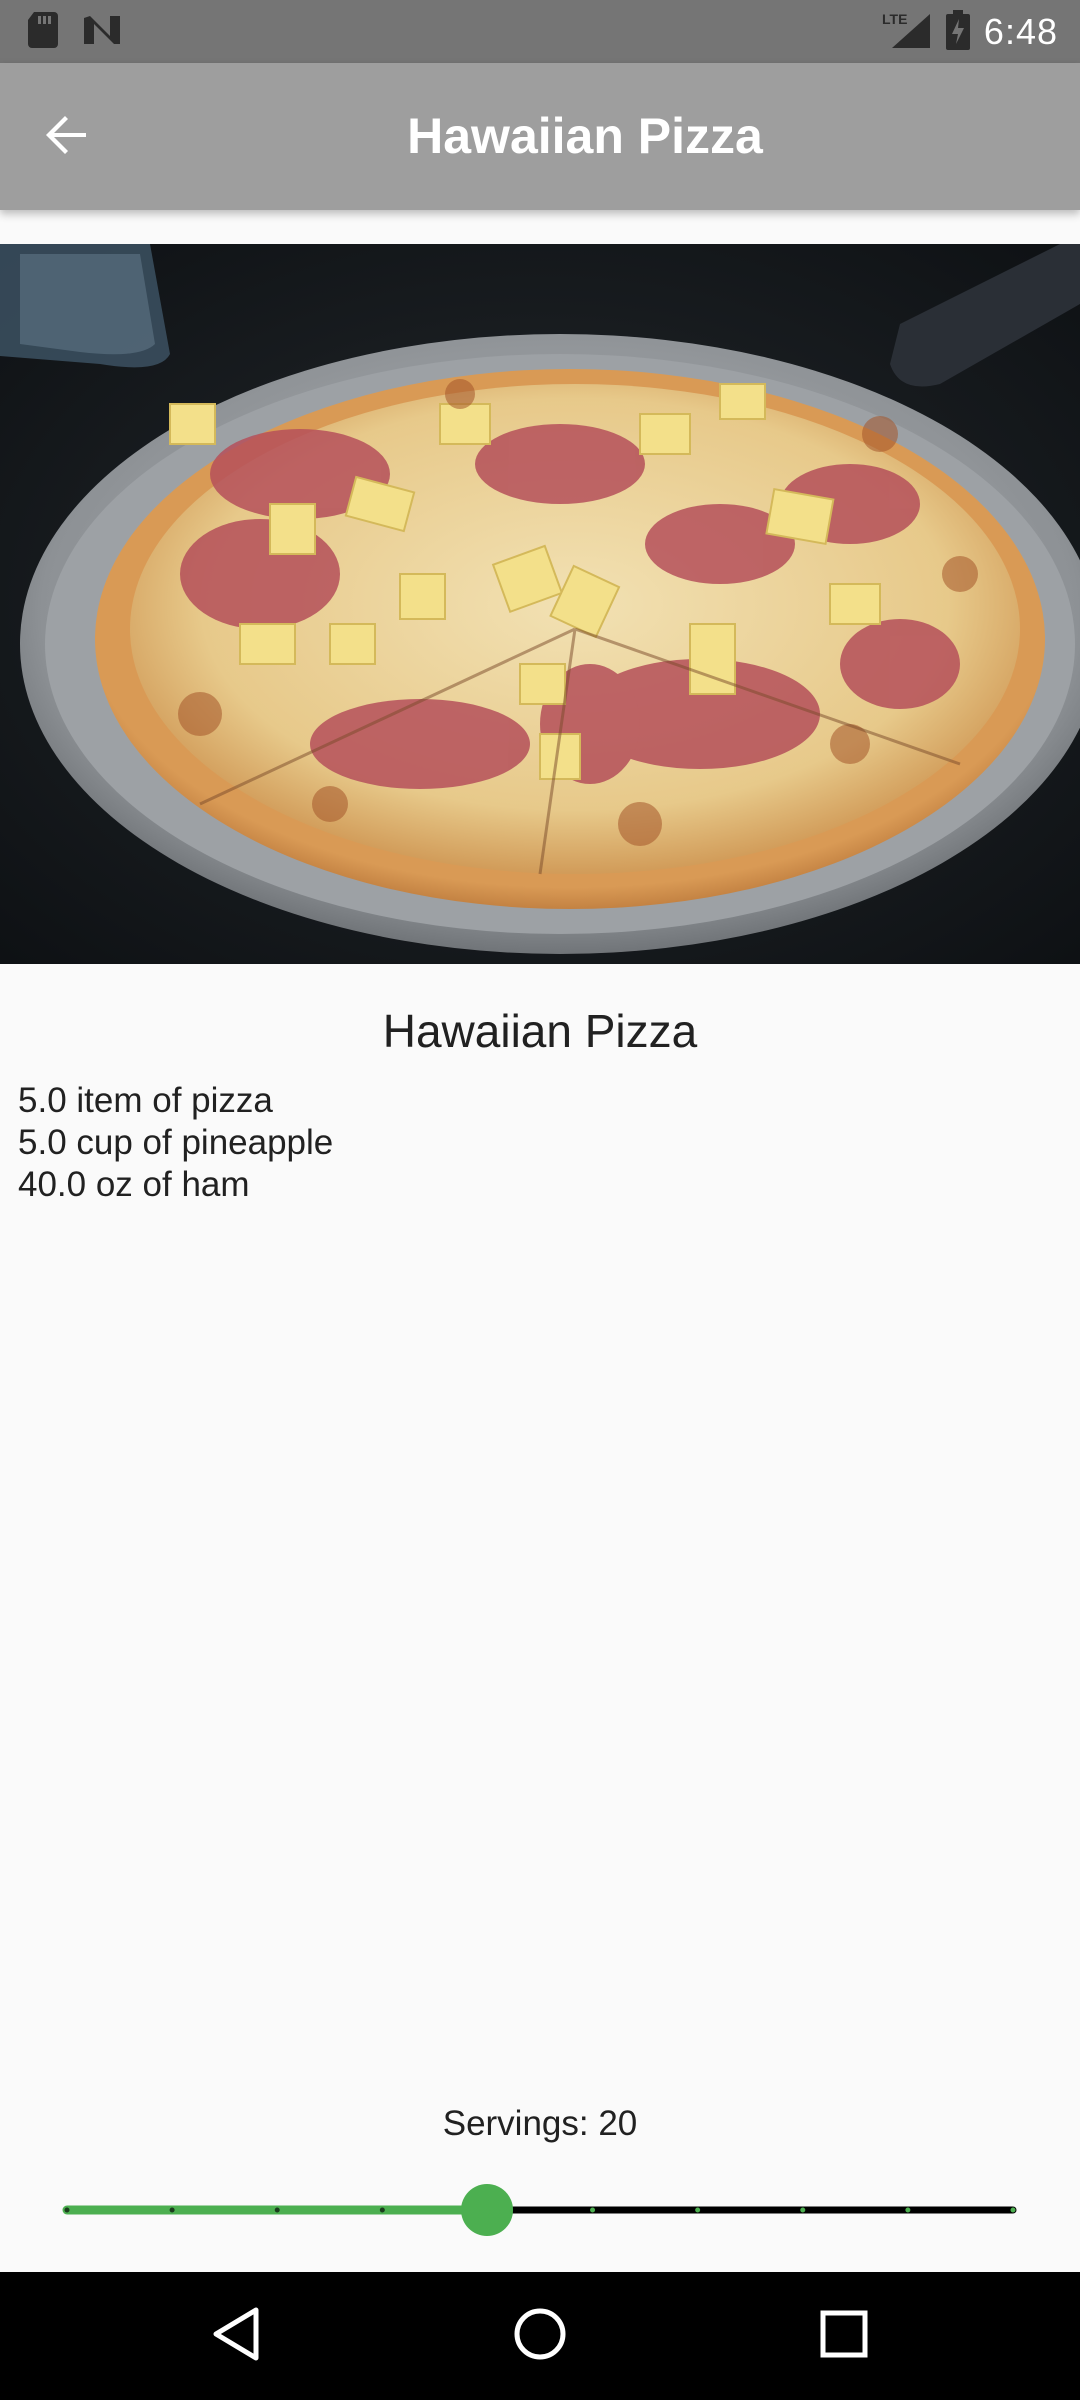  I want to click on app-bar: Hawaiian Pizza, so click(540, 136).